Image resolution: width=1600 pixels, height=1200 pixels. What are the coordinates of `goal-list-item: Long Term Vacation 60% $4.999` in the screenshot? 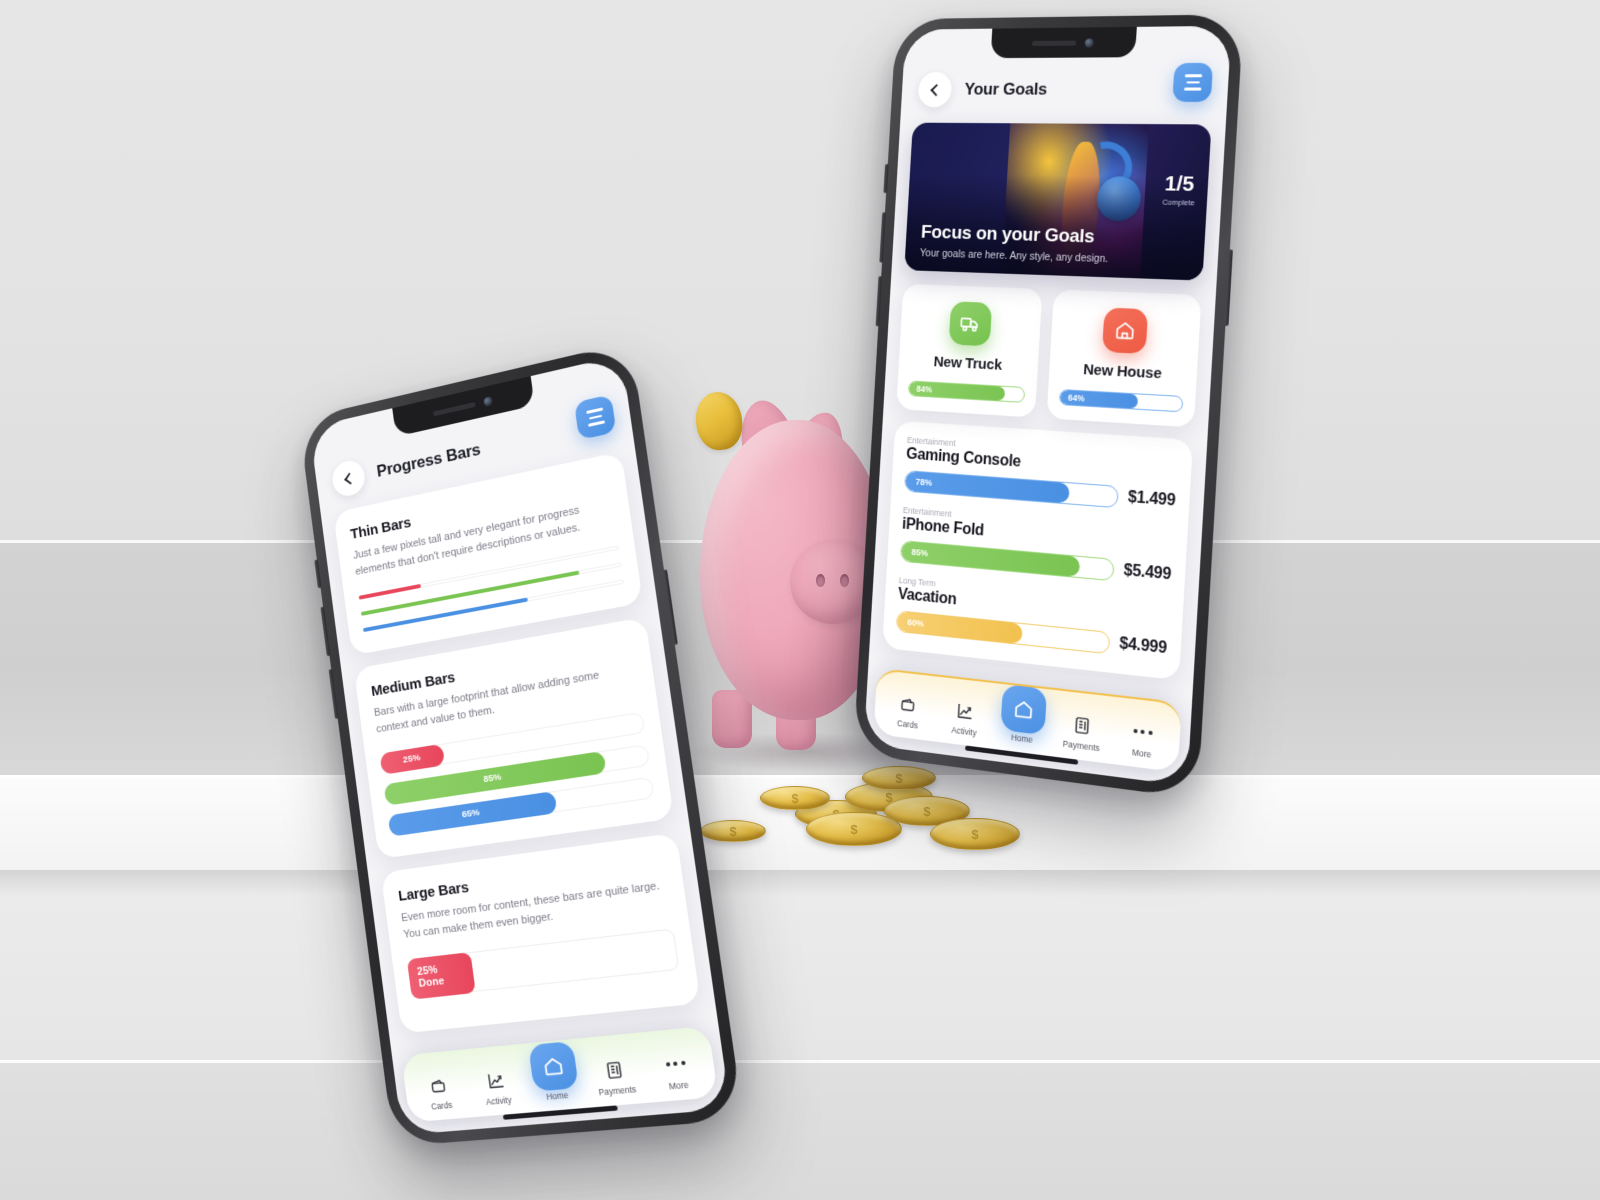 It's located at (1032, 617).